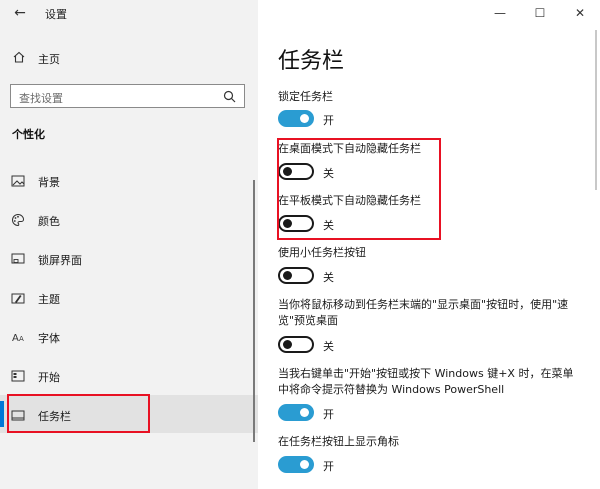 The image size is (600, 489). Describe the element at coordinates (596, 110) in the screenshot. I see `main-scrollbar` at that location.